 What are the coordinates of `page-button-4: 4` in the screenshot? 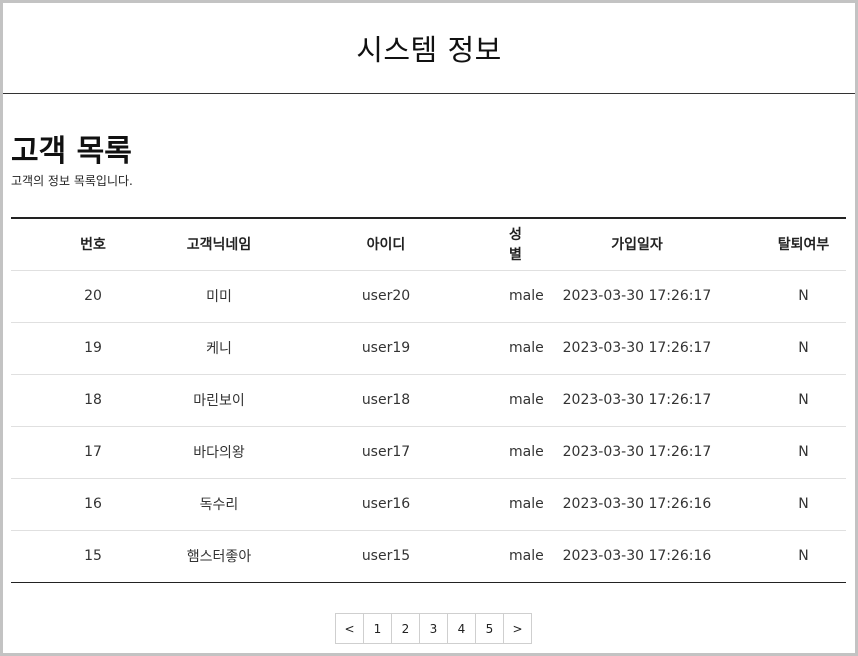 It's located at (462, 628).